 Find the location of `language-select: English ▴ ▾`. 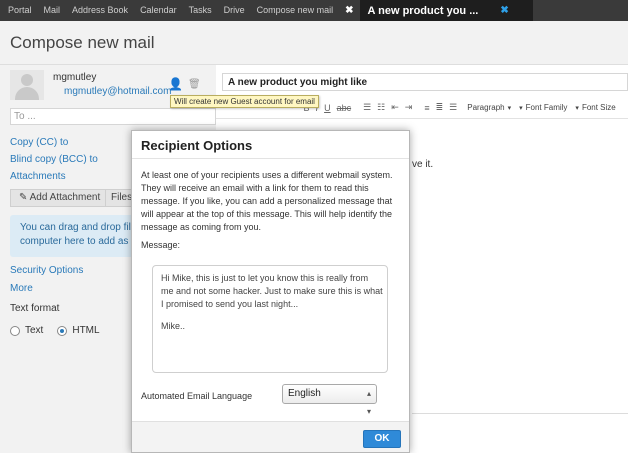

language-select: English ▴ ▾ is located at coordinates (329, 400).